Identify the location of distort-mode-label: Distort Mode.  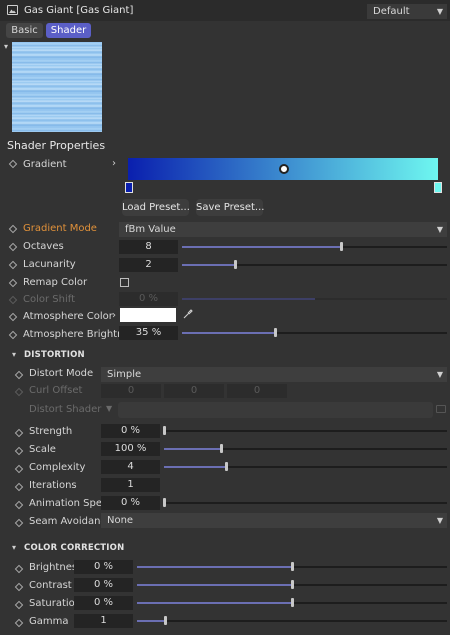
(61, 373).